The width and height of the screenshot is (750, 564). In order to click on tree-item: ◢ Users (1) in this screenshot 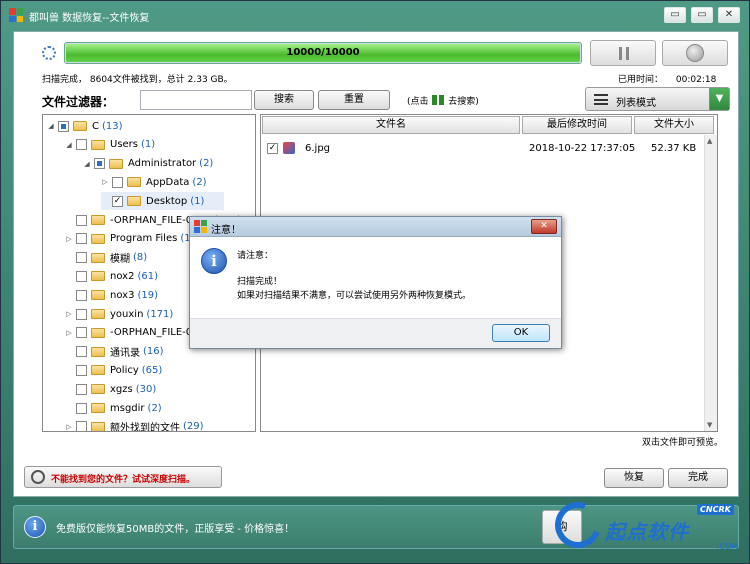, I will do `click(110, 145)`.